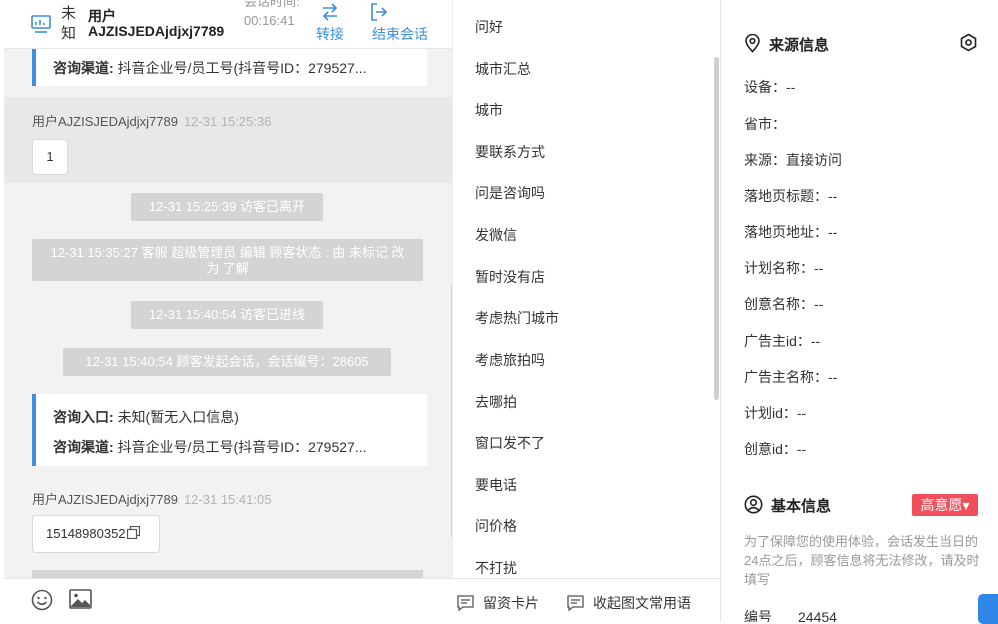  What do you see at coordinates (510, 152) in the screenshot?
I see `phrase-item: 要联系方式` at bounding box center [510, 152].